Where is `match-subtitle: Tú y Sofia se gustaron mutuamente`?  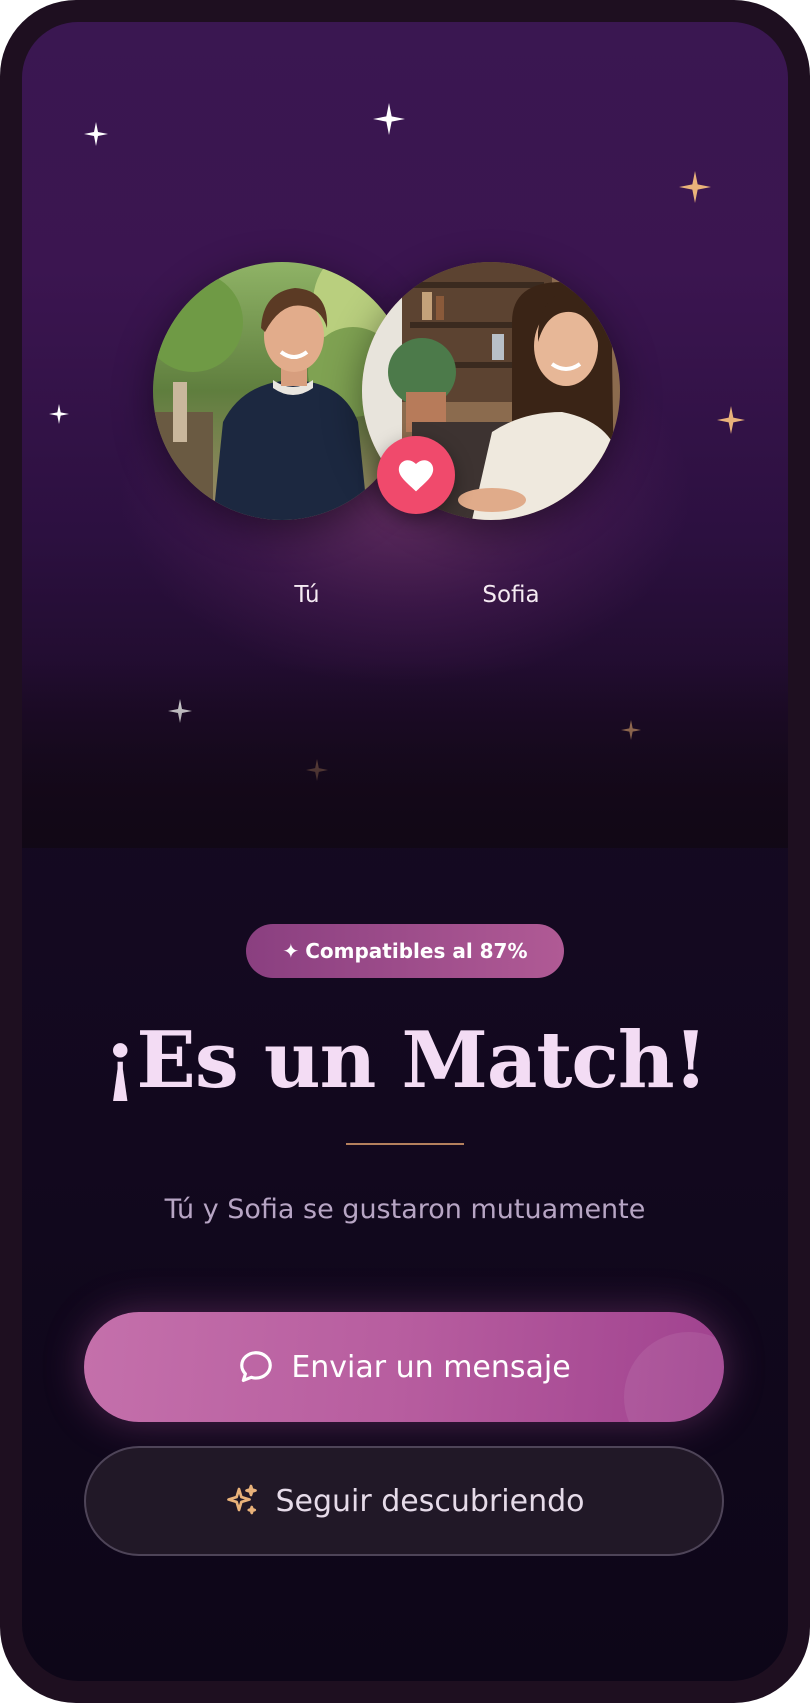
match-subtitle: Tú y Sofia se gustaron mutuamente is located at coordinates (405, 1209).